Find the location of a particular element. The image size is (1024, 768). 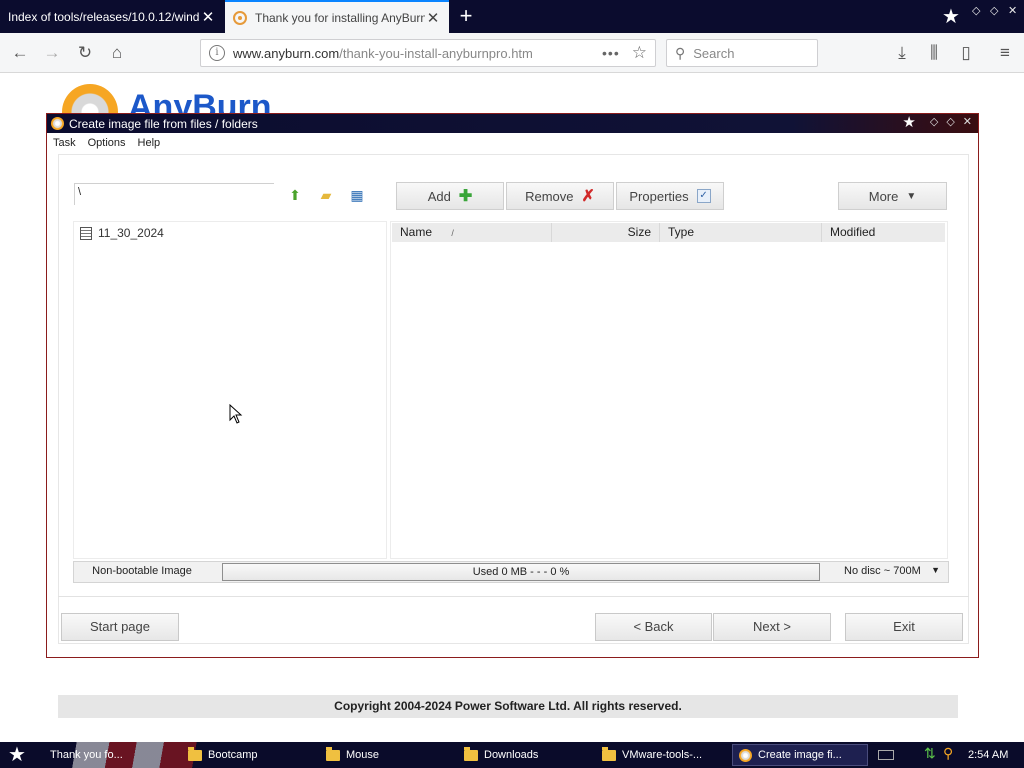

taskbar-item-bootcamp: Bootcamp is located at coordinates (223, 755).